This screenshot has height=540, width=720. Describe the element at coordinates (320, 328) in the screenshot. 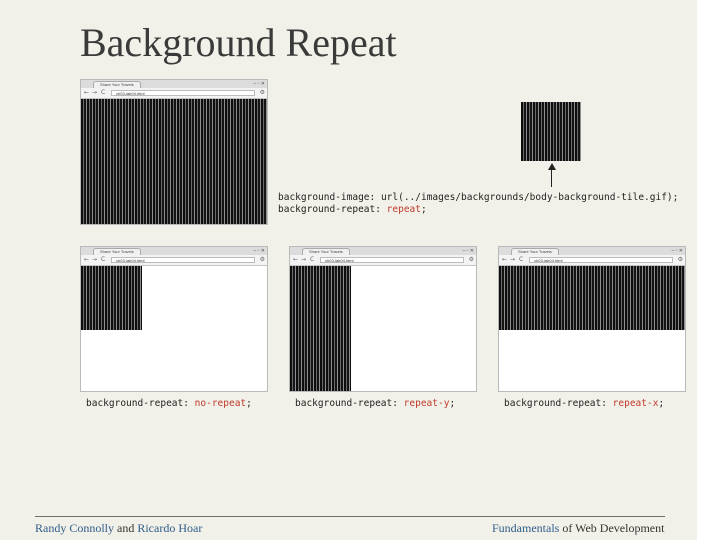

I see `tiled-background-repeat-y` at that location.